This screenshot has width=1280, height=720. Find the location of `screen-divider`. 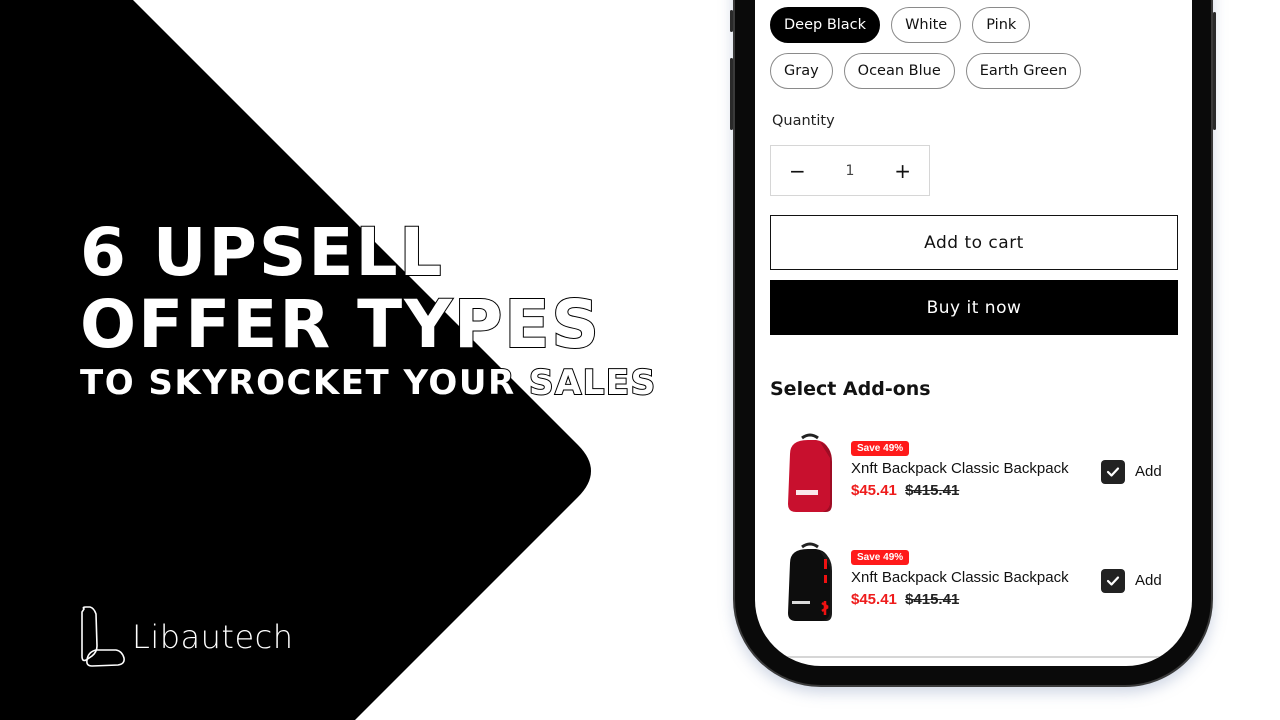

screen-divider is located at coordinates (973, 657).